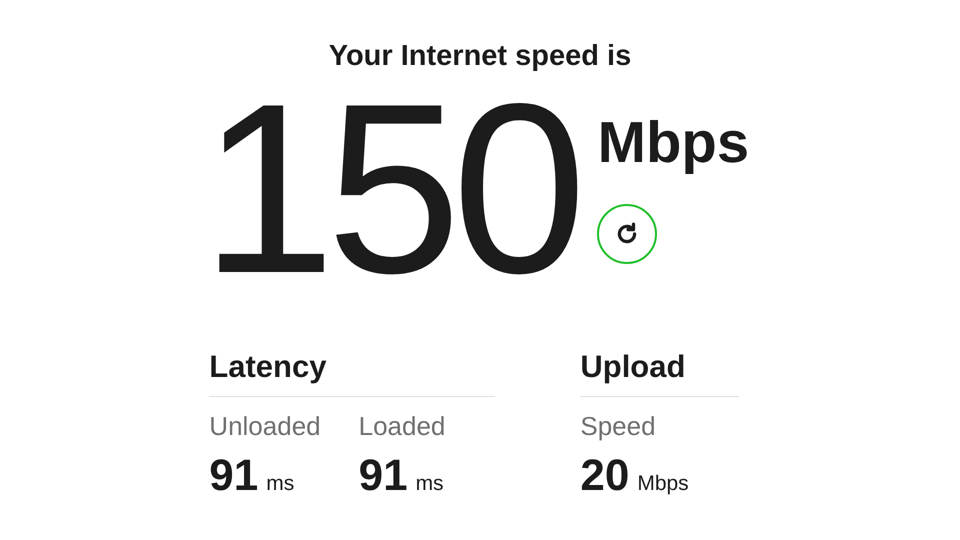  Describe the element at coordinates (402, 426) in the screenshot. I see `metric-label: Loaded` at that location.